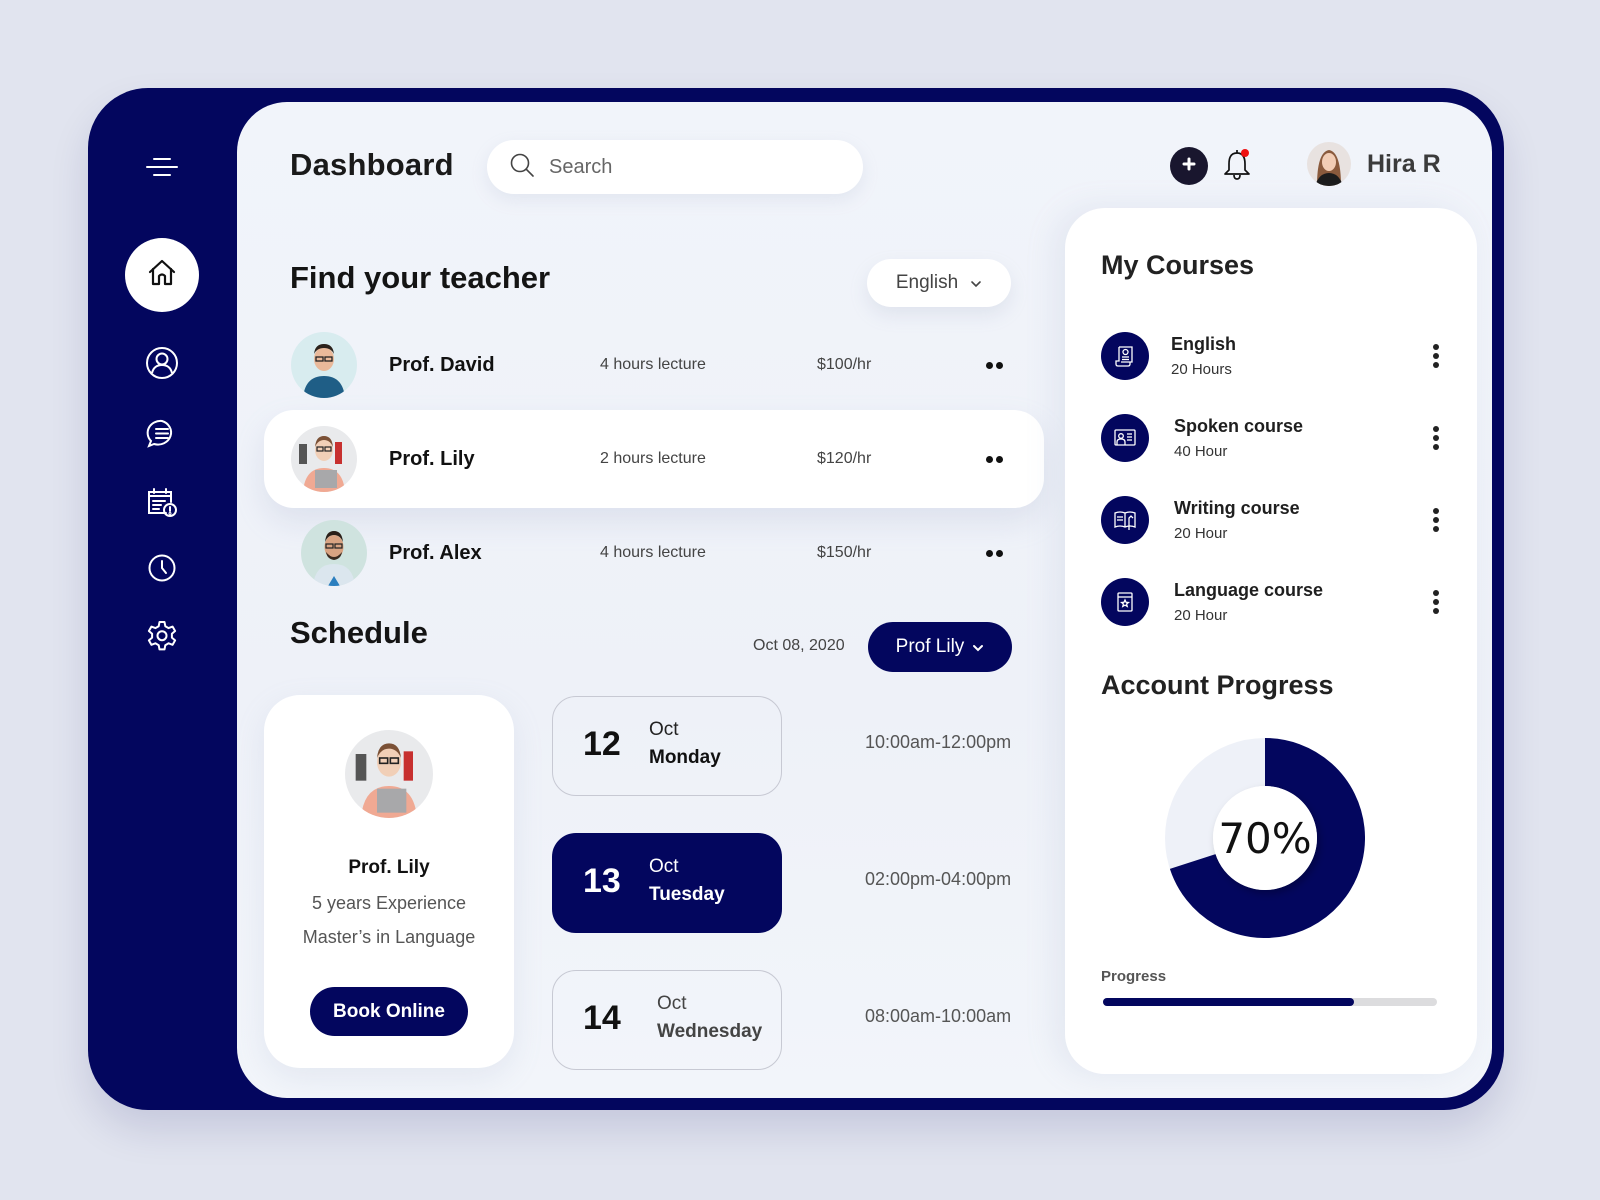 This screenshot has width=1600, height=1200. I want to click on account-progress-title: Account Progress, so click(1217, 685).